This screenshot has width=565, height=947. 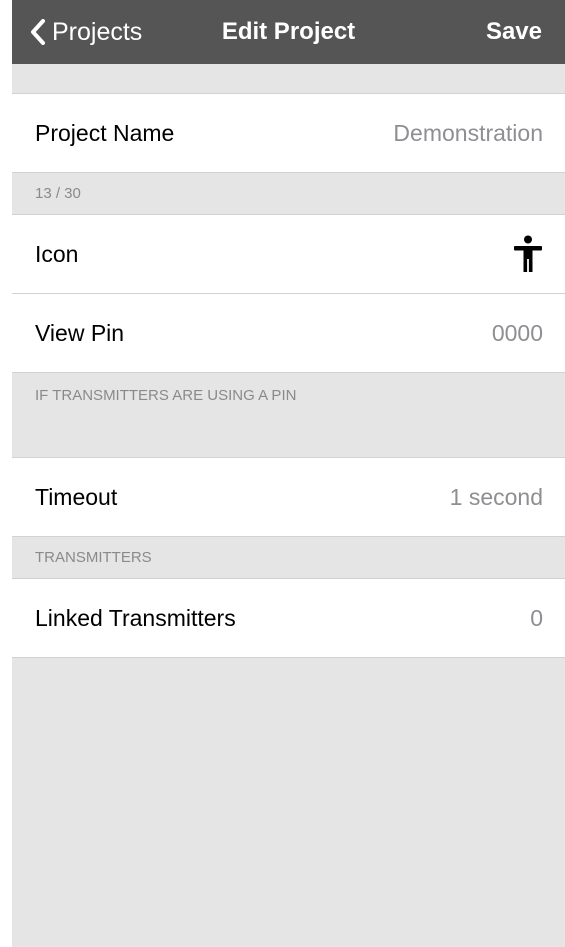 What do you see at coordinates (135, 617) in the screenshot?
I see `linked-transmitters-label: Linked Transmitters` at bounding box center [135, 617].